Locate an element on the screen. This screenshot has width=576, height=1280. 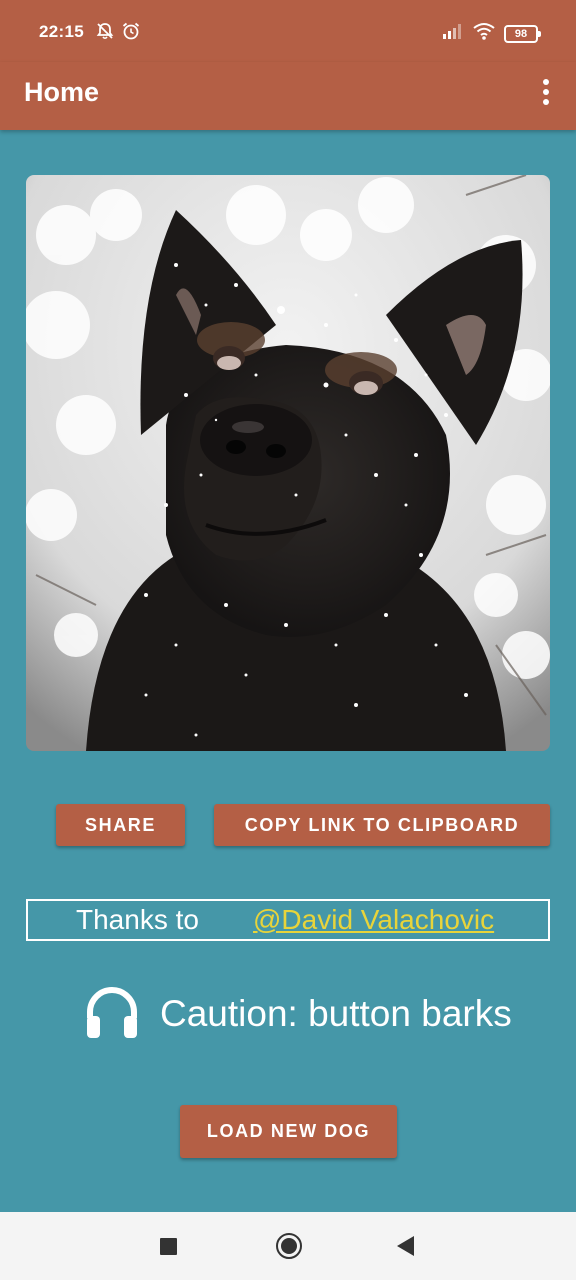
signal-icon is located at coordinates (453, 33).